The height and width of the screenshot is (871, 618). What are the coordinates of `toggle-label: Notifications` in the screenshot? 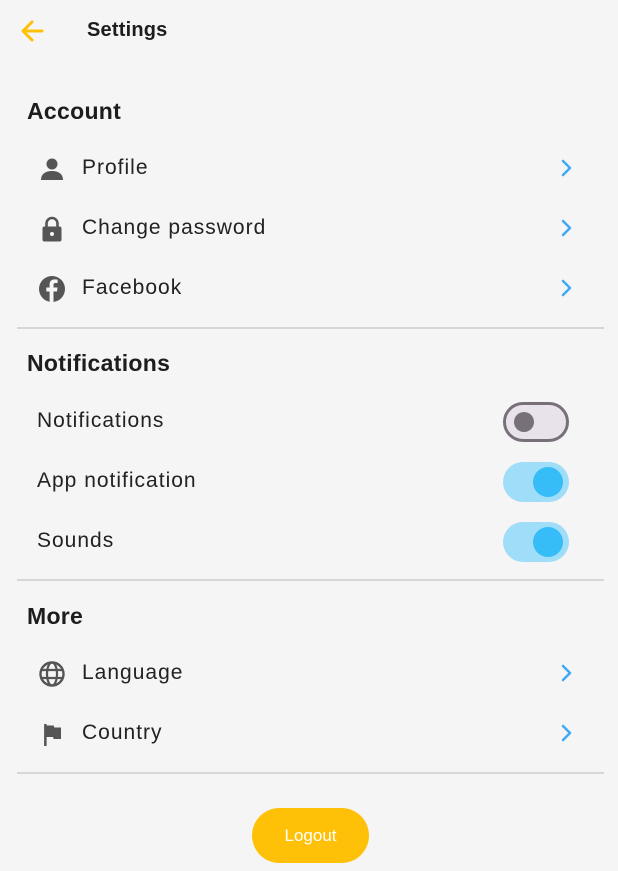 It's located at (101, 420).